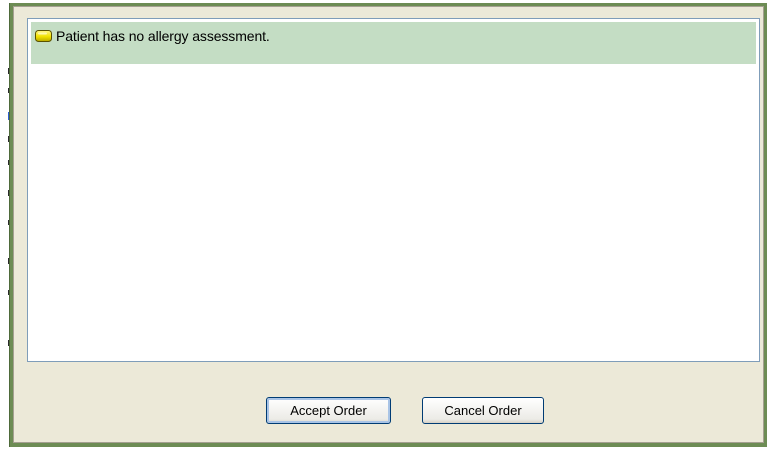  What do you see at coordinates (163, 36) in the screenshot?
I see `message-text: Patient has no allergy assessment.` at bounding box center [163, 36].